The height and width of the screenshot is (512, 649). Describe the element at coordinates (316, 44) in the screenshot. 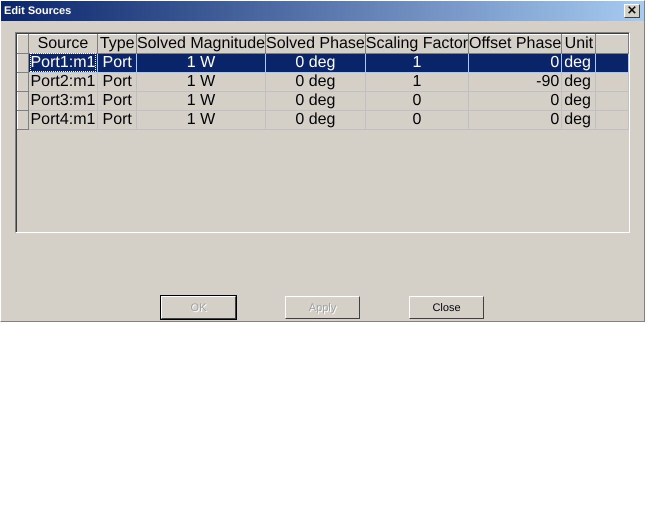

I see `column-header: Solved Phase` at that location.